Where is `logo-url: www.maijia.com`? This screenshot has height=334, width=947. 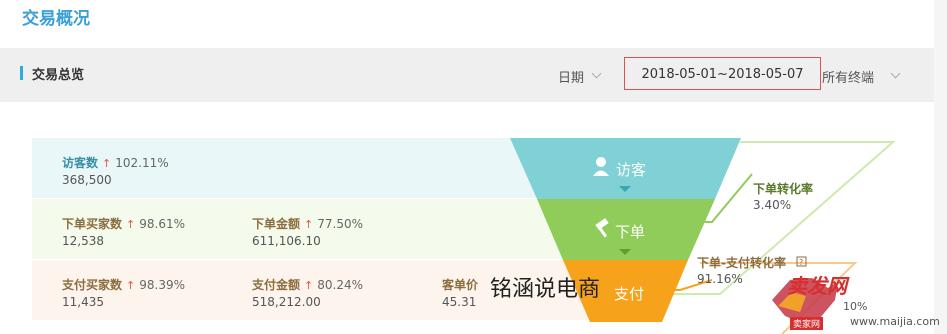
logo-url: www.maijia.com is located at coordinates (895, 321).